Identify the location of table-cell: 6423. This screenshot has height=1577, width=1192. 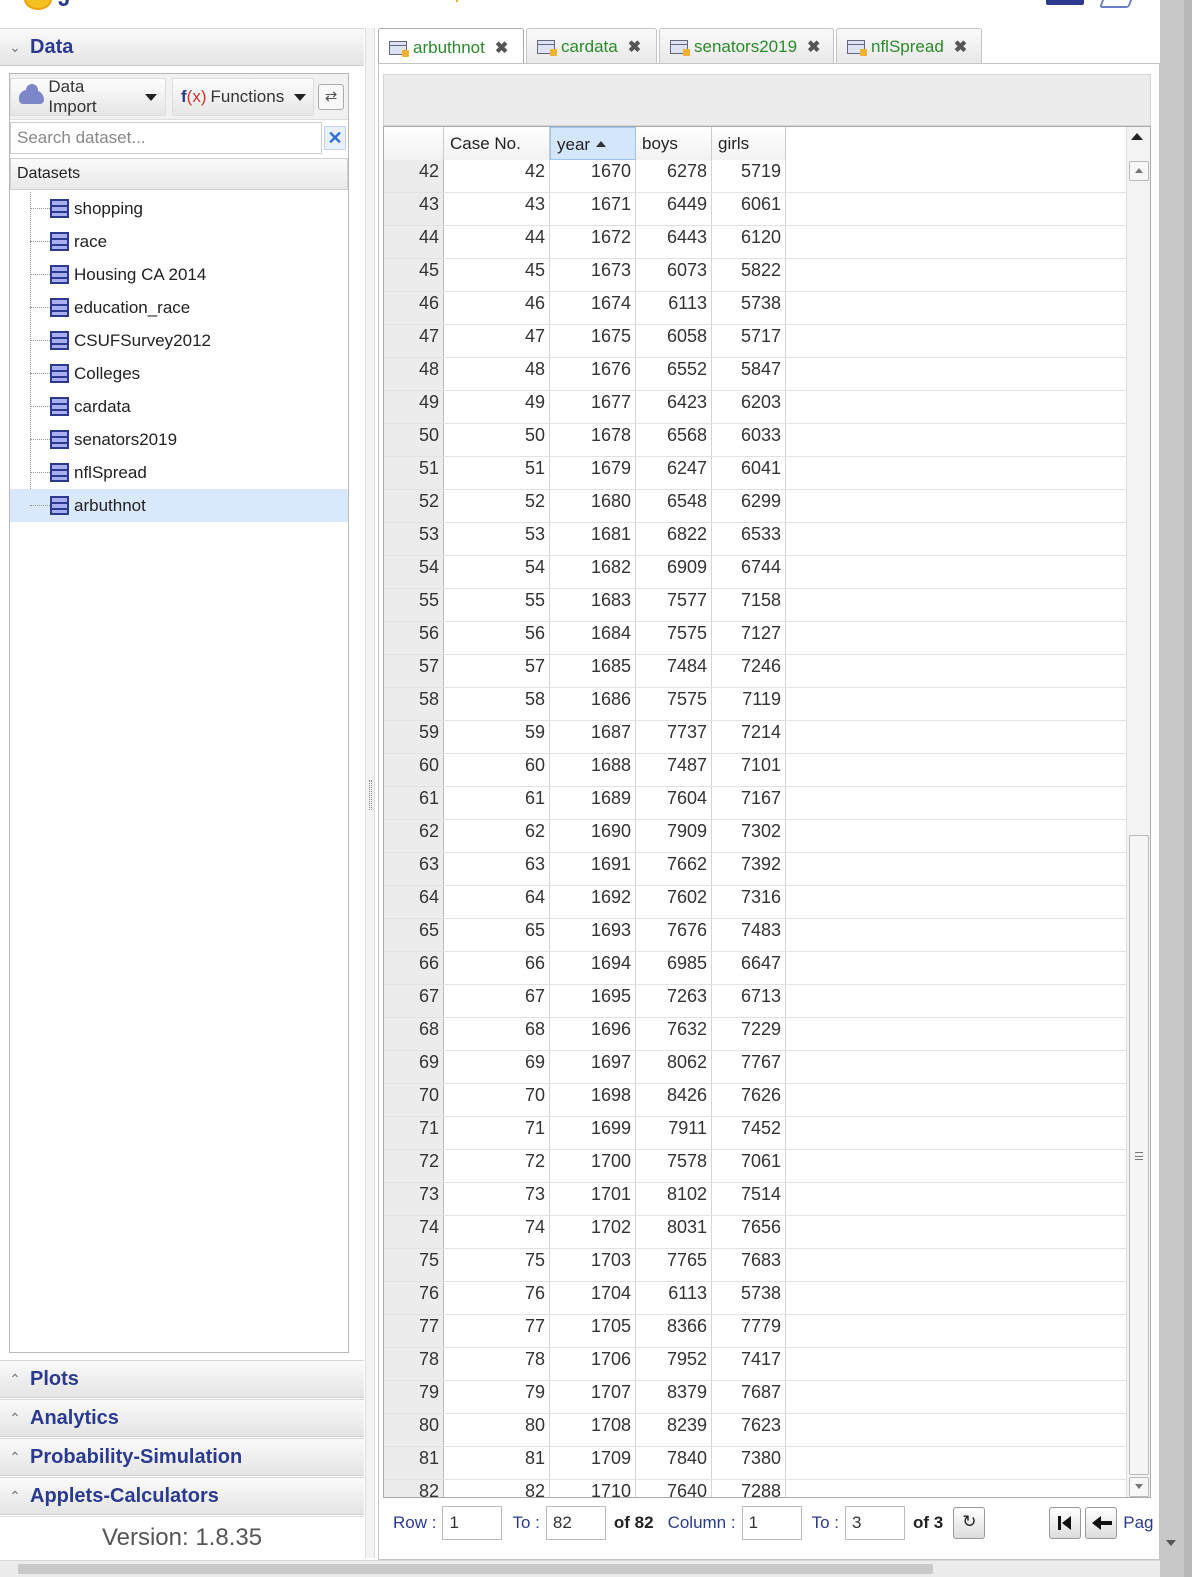
(674, 407).